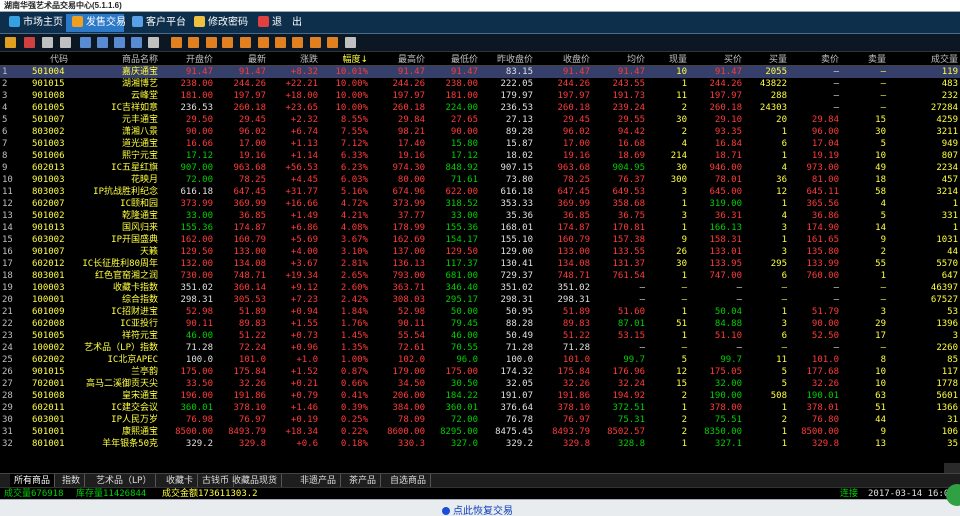 This screenshot has height=516, width=960. I want to click on table-cell: 78.01, so click(728, 180).